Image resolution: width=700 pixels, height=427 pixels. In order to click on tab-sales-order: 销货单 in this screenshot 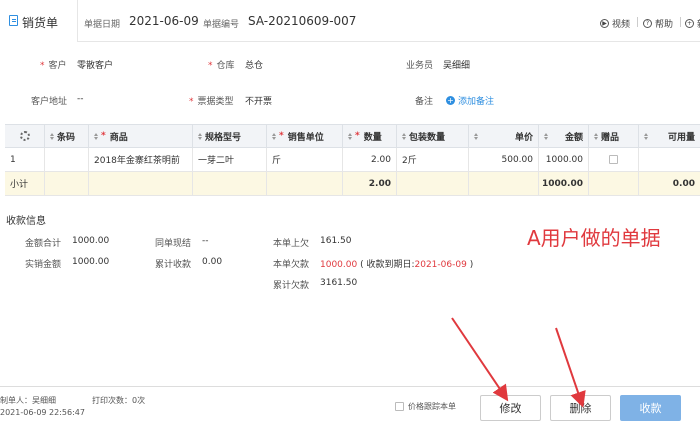, I will do `click(39, 21)`.